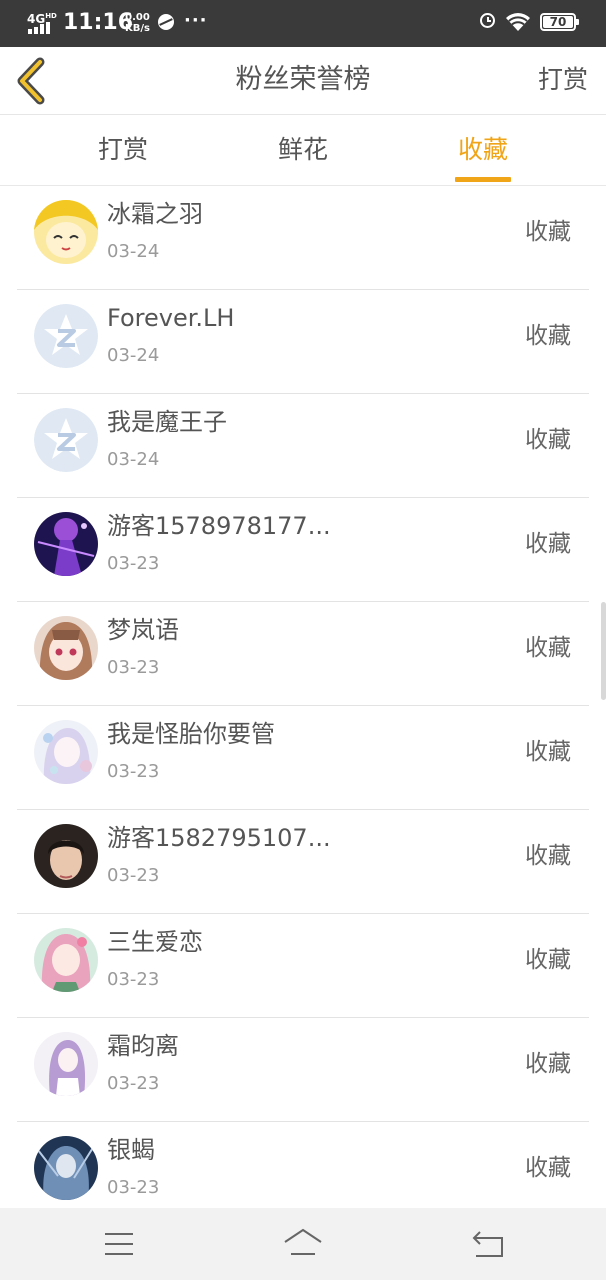  Describe the element at coordinates (559, 22) in the screenshot. I see `battery-icon: 70` at that location.